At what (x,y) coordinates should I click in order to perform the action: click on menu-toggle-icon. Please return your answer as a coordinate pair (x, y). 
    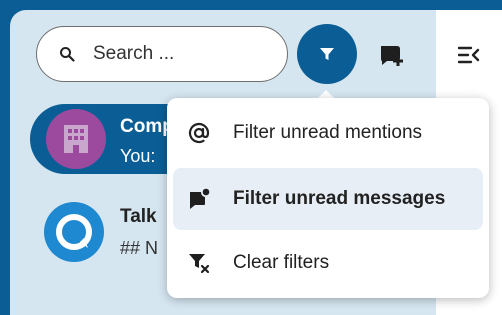
    Looking at the image, I should click on (469, 55).